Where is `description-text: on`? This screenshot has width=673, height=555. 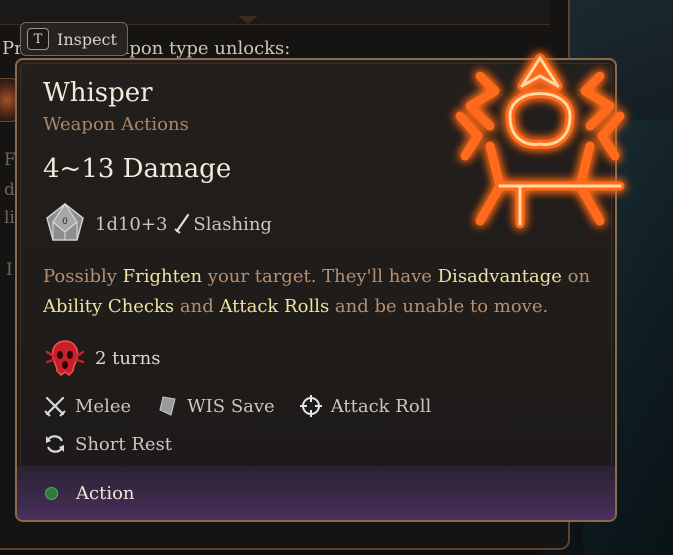
description-text: on is located at coordinates (576, 276).